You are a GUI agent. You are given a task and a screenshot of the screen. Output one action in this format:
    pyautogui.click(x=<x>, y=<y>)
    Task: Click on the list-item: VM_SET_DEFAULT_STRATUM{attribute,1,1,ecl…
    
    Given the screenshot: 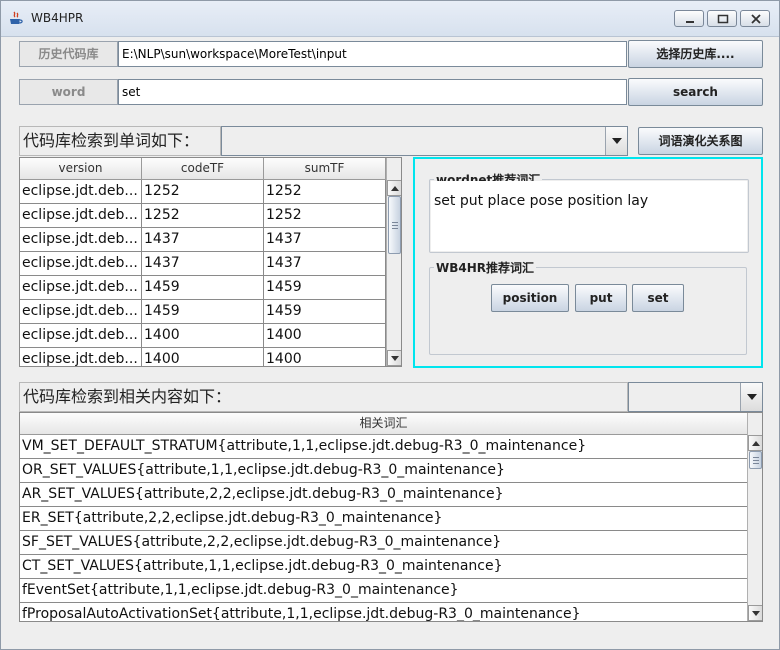 What is the action you would take?
    pyautogui.click(x=383, y=447)
    